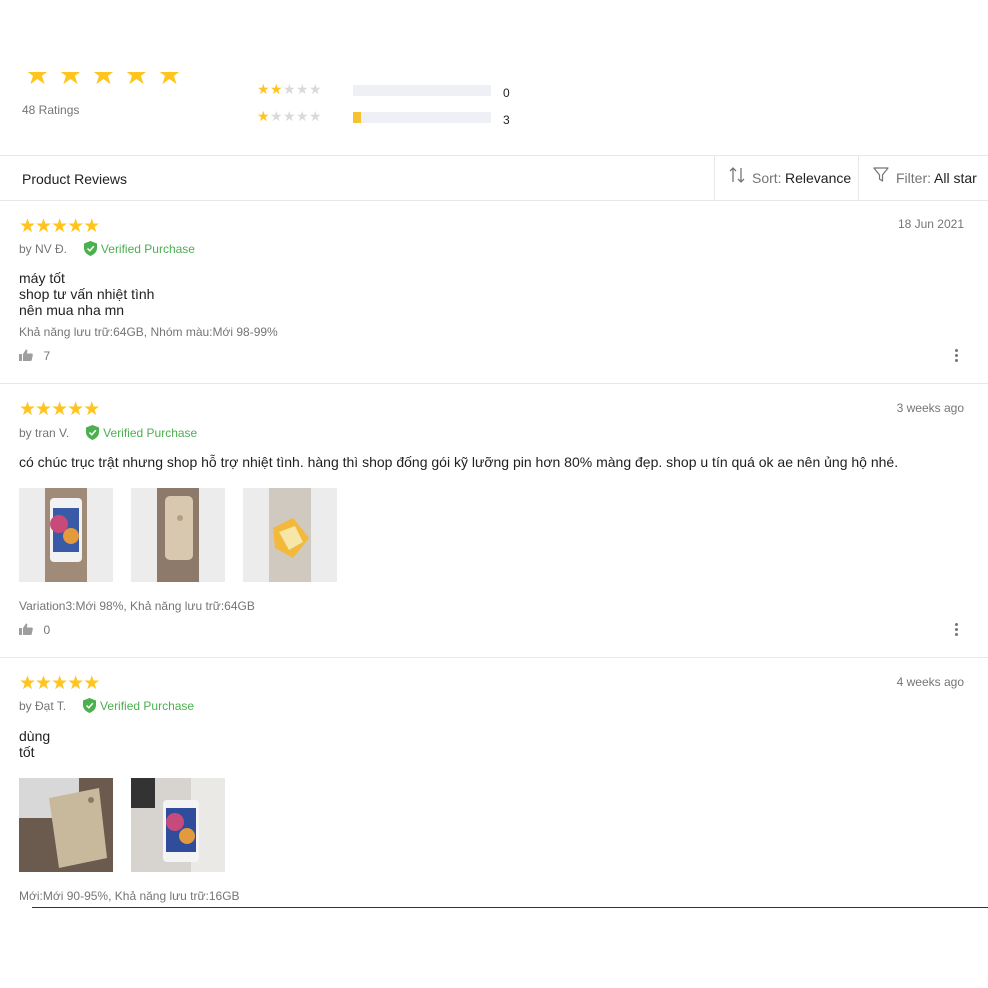  I want to click on like-count: 0, so click(47, 630).